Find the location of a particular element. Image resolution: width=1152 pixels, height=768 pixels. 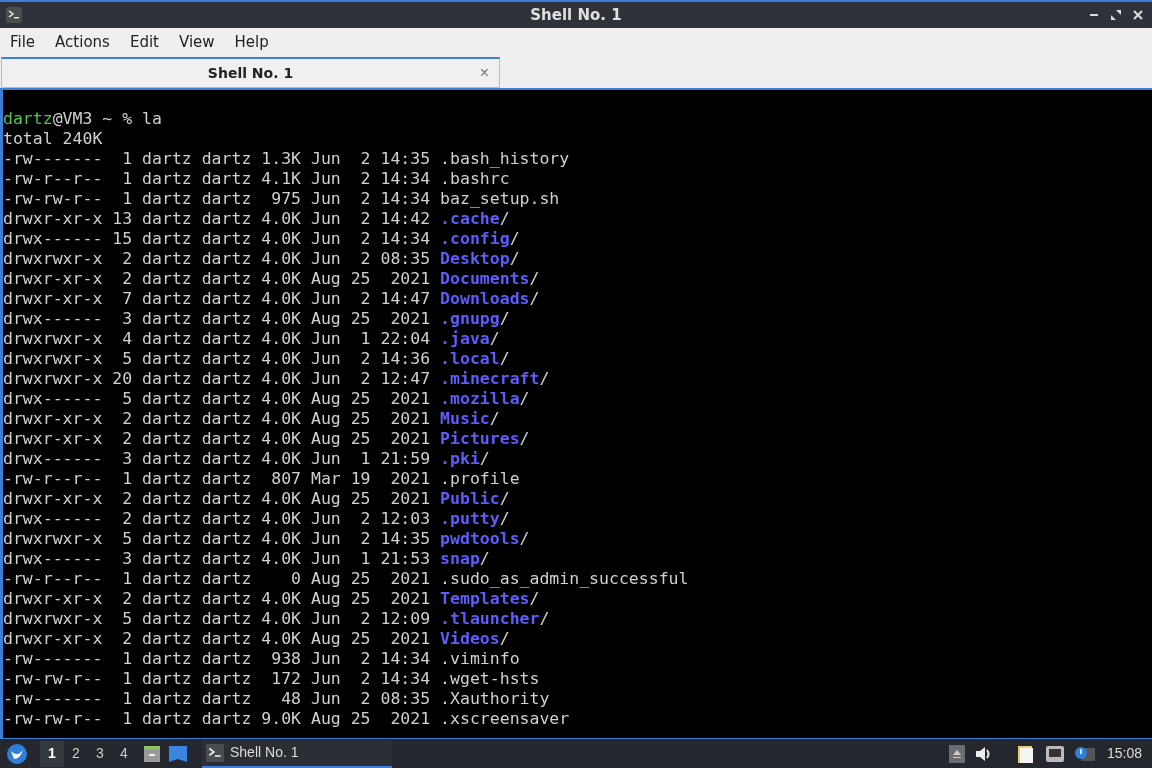

listing-line: -rw------- 1 dartz dartz 48 Jun 2 08:35 .Xauthority is located at coordinates (276, 699).